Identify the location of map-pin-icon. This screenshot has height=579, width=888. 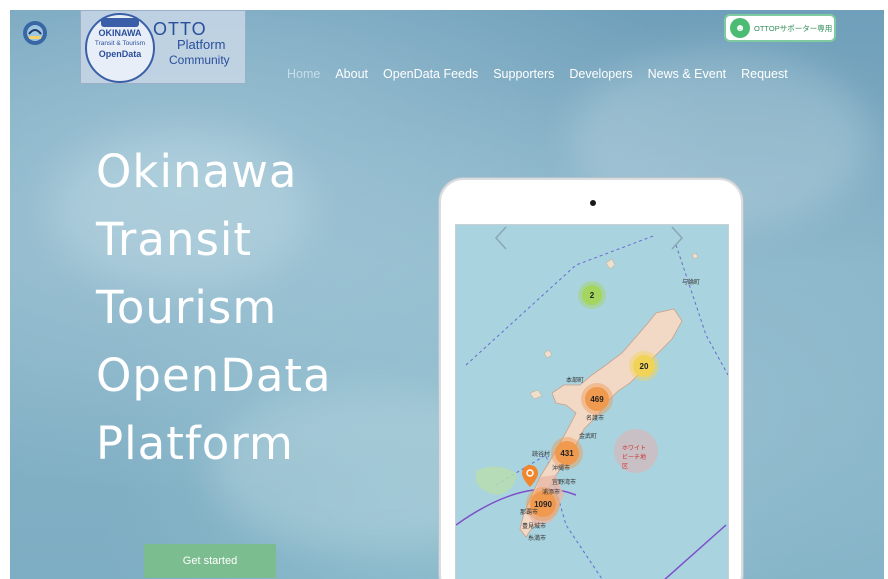
(530, 476).